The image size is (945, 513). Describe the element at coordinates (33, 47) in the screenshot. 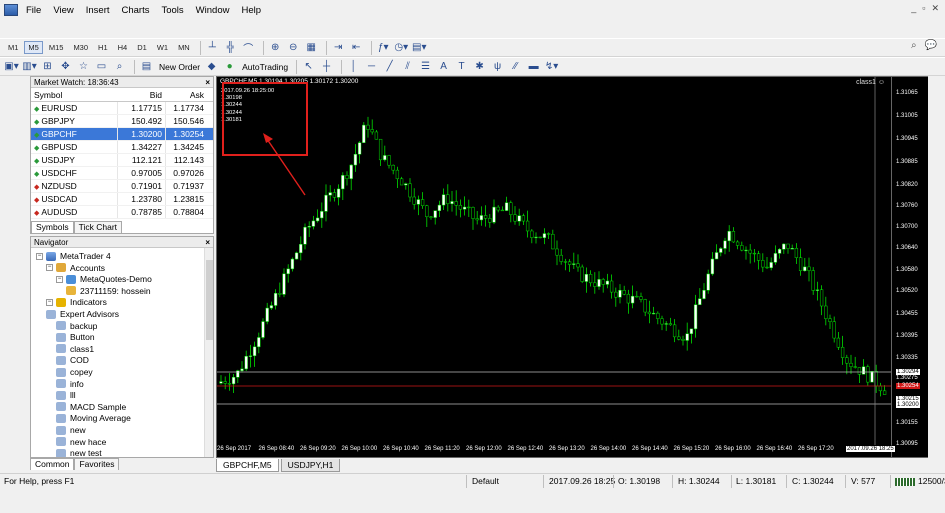

I see `tf-m5: M5` at that location.